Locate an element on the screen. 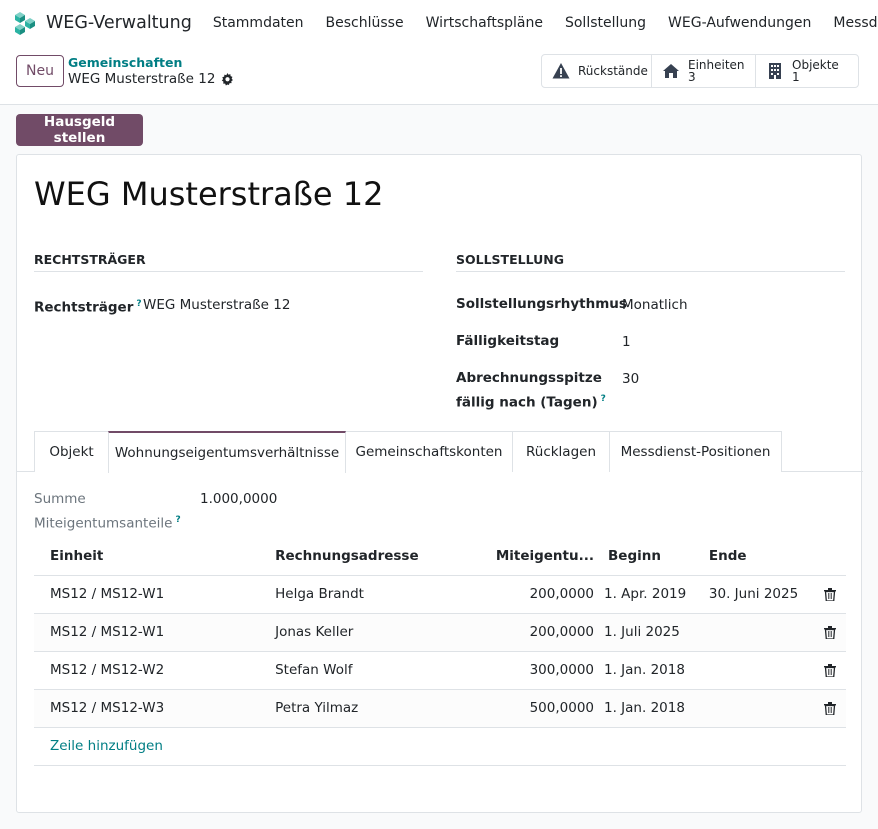  col-actions is located at coordinates (830, 556).